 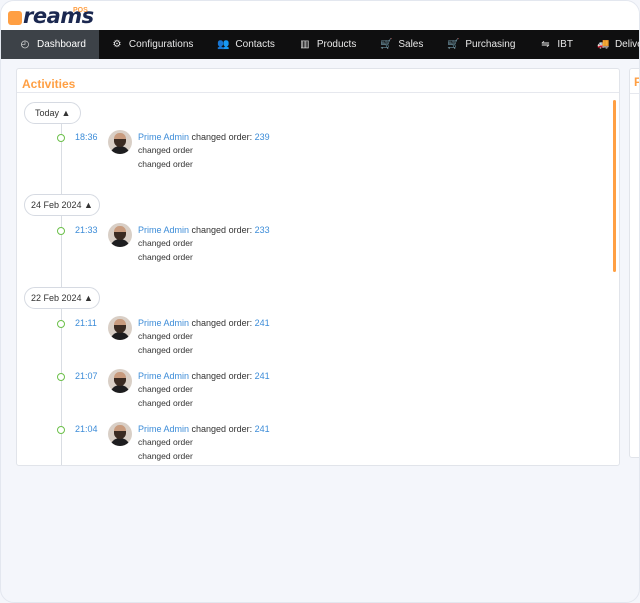 I want to click on nav-label: Deliveries, so click(x=626, y=44).